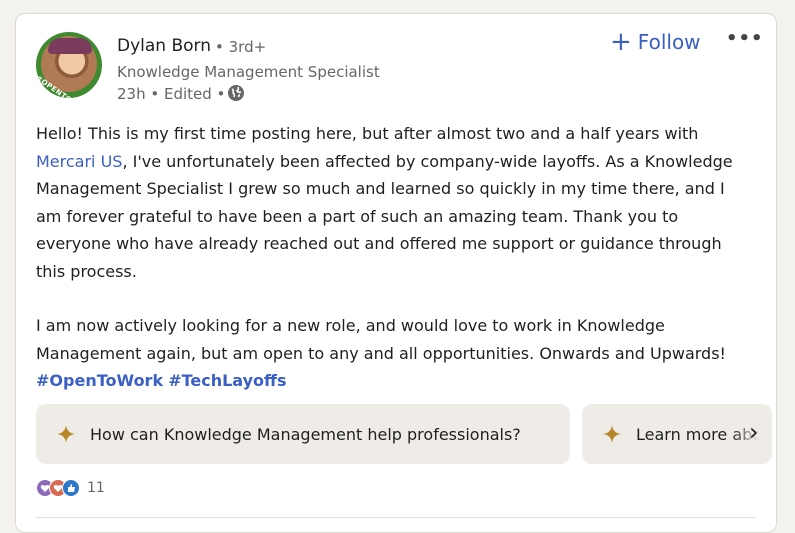 The height and width of the screenshot is (533, 795). What do you see at coordinates (241, 47) in the screenshot?
I see `connection-degree: • 3rd+` at bounding box center [241, 47].